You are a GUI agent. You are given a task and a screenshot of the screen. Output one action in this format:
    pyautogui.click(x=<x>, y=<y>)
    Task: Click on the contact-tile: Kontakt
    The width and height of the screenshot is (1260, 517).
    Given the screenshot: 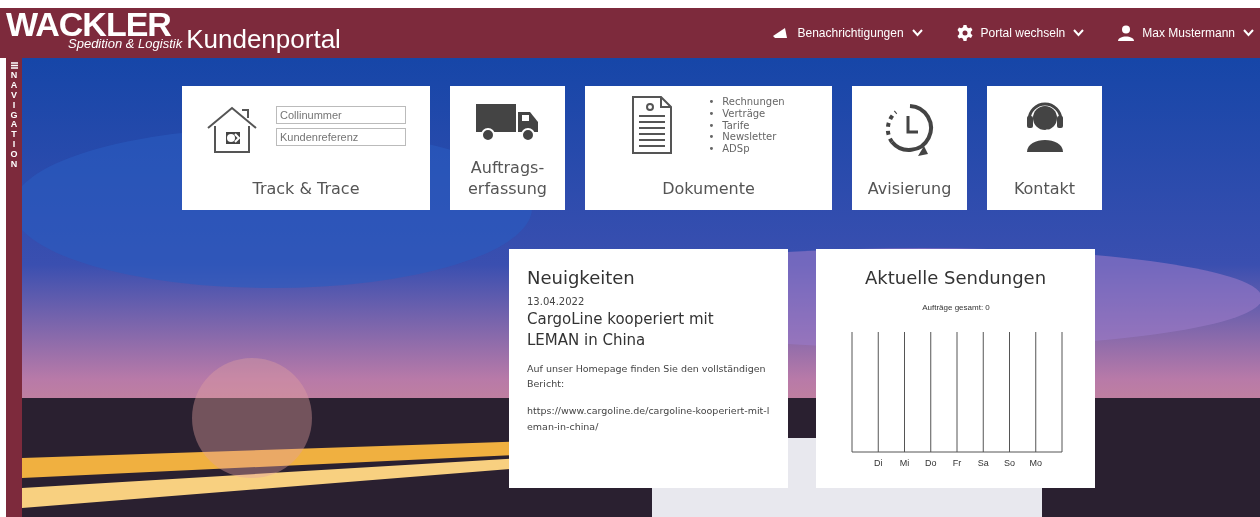 What is the action you would take?
    pyautogui.click(x=1044, y=148)
    